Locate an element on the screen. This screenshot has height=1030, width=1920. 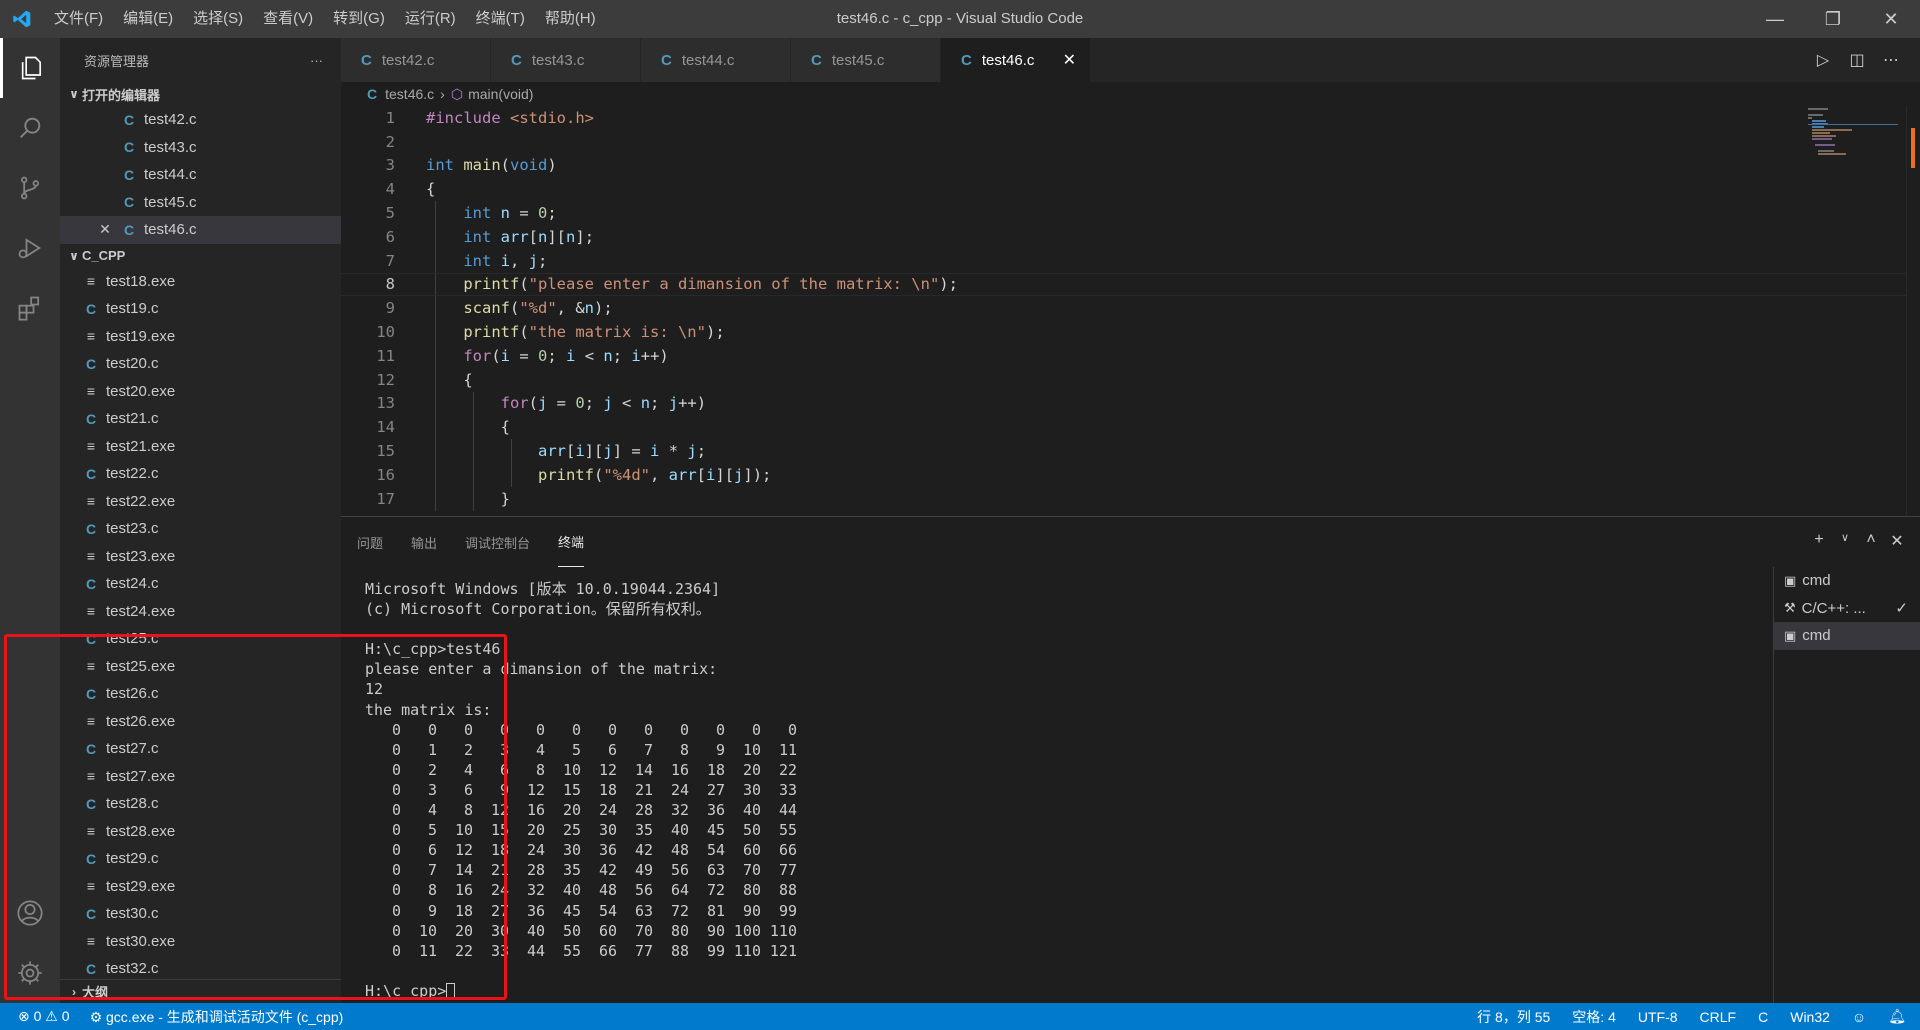
menu-go: 转到(G) is located at coordinates (359, 19).